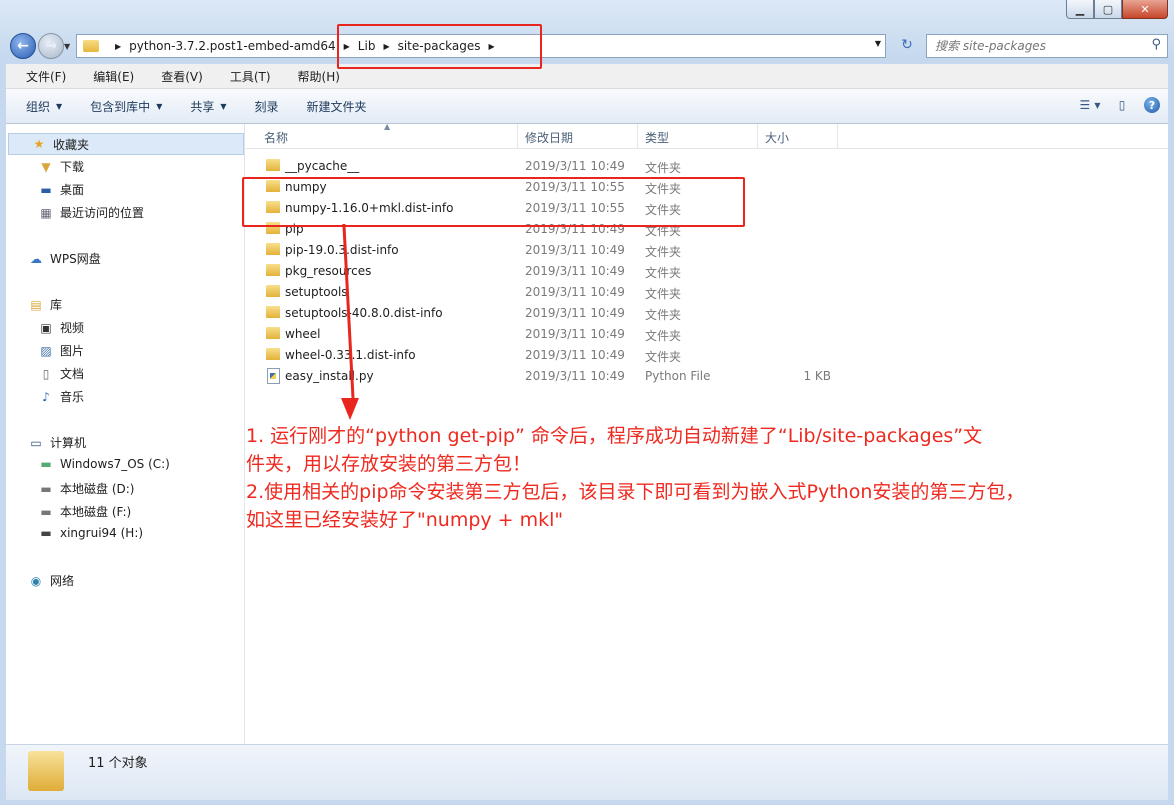 This screenshot has height=805, width=1174. I want to click on usb-drive-icon: ▬, so click(46, 533).